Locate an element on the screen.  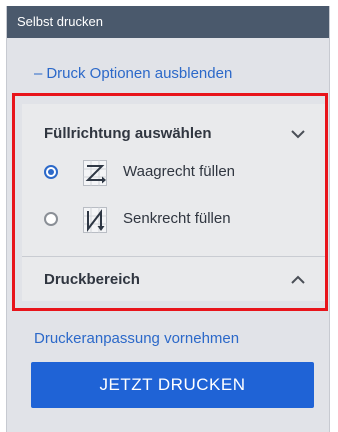
section-divider is located at coordinates (173, 256).